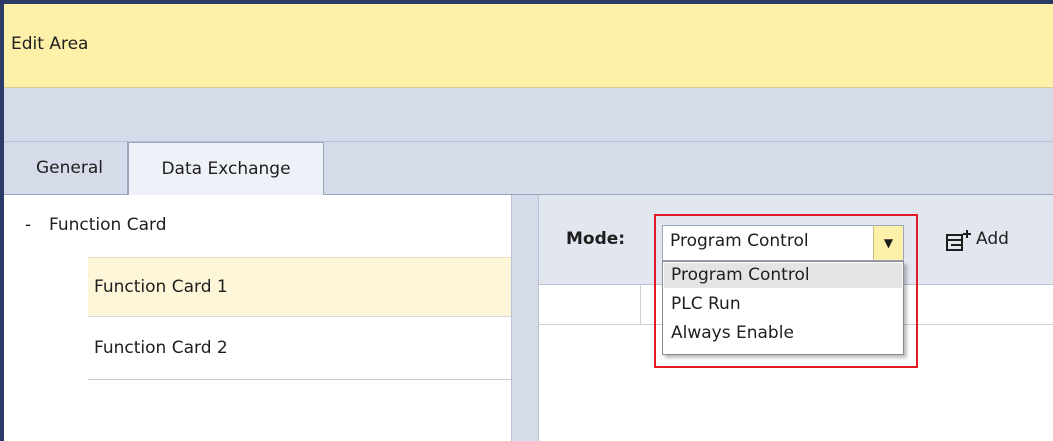  I want to click on tree-item-function-card-2: Function Card 2, so click(299, 348).